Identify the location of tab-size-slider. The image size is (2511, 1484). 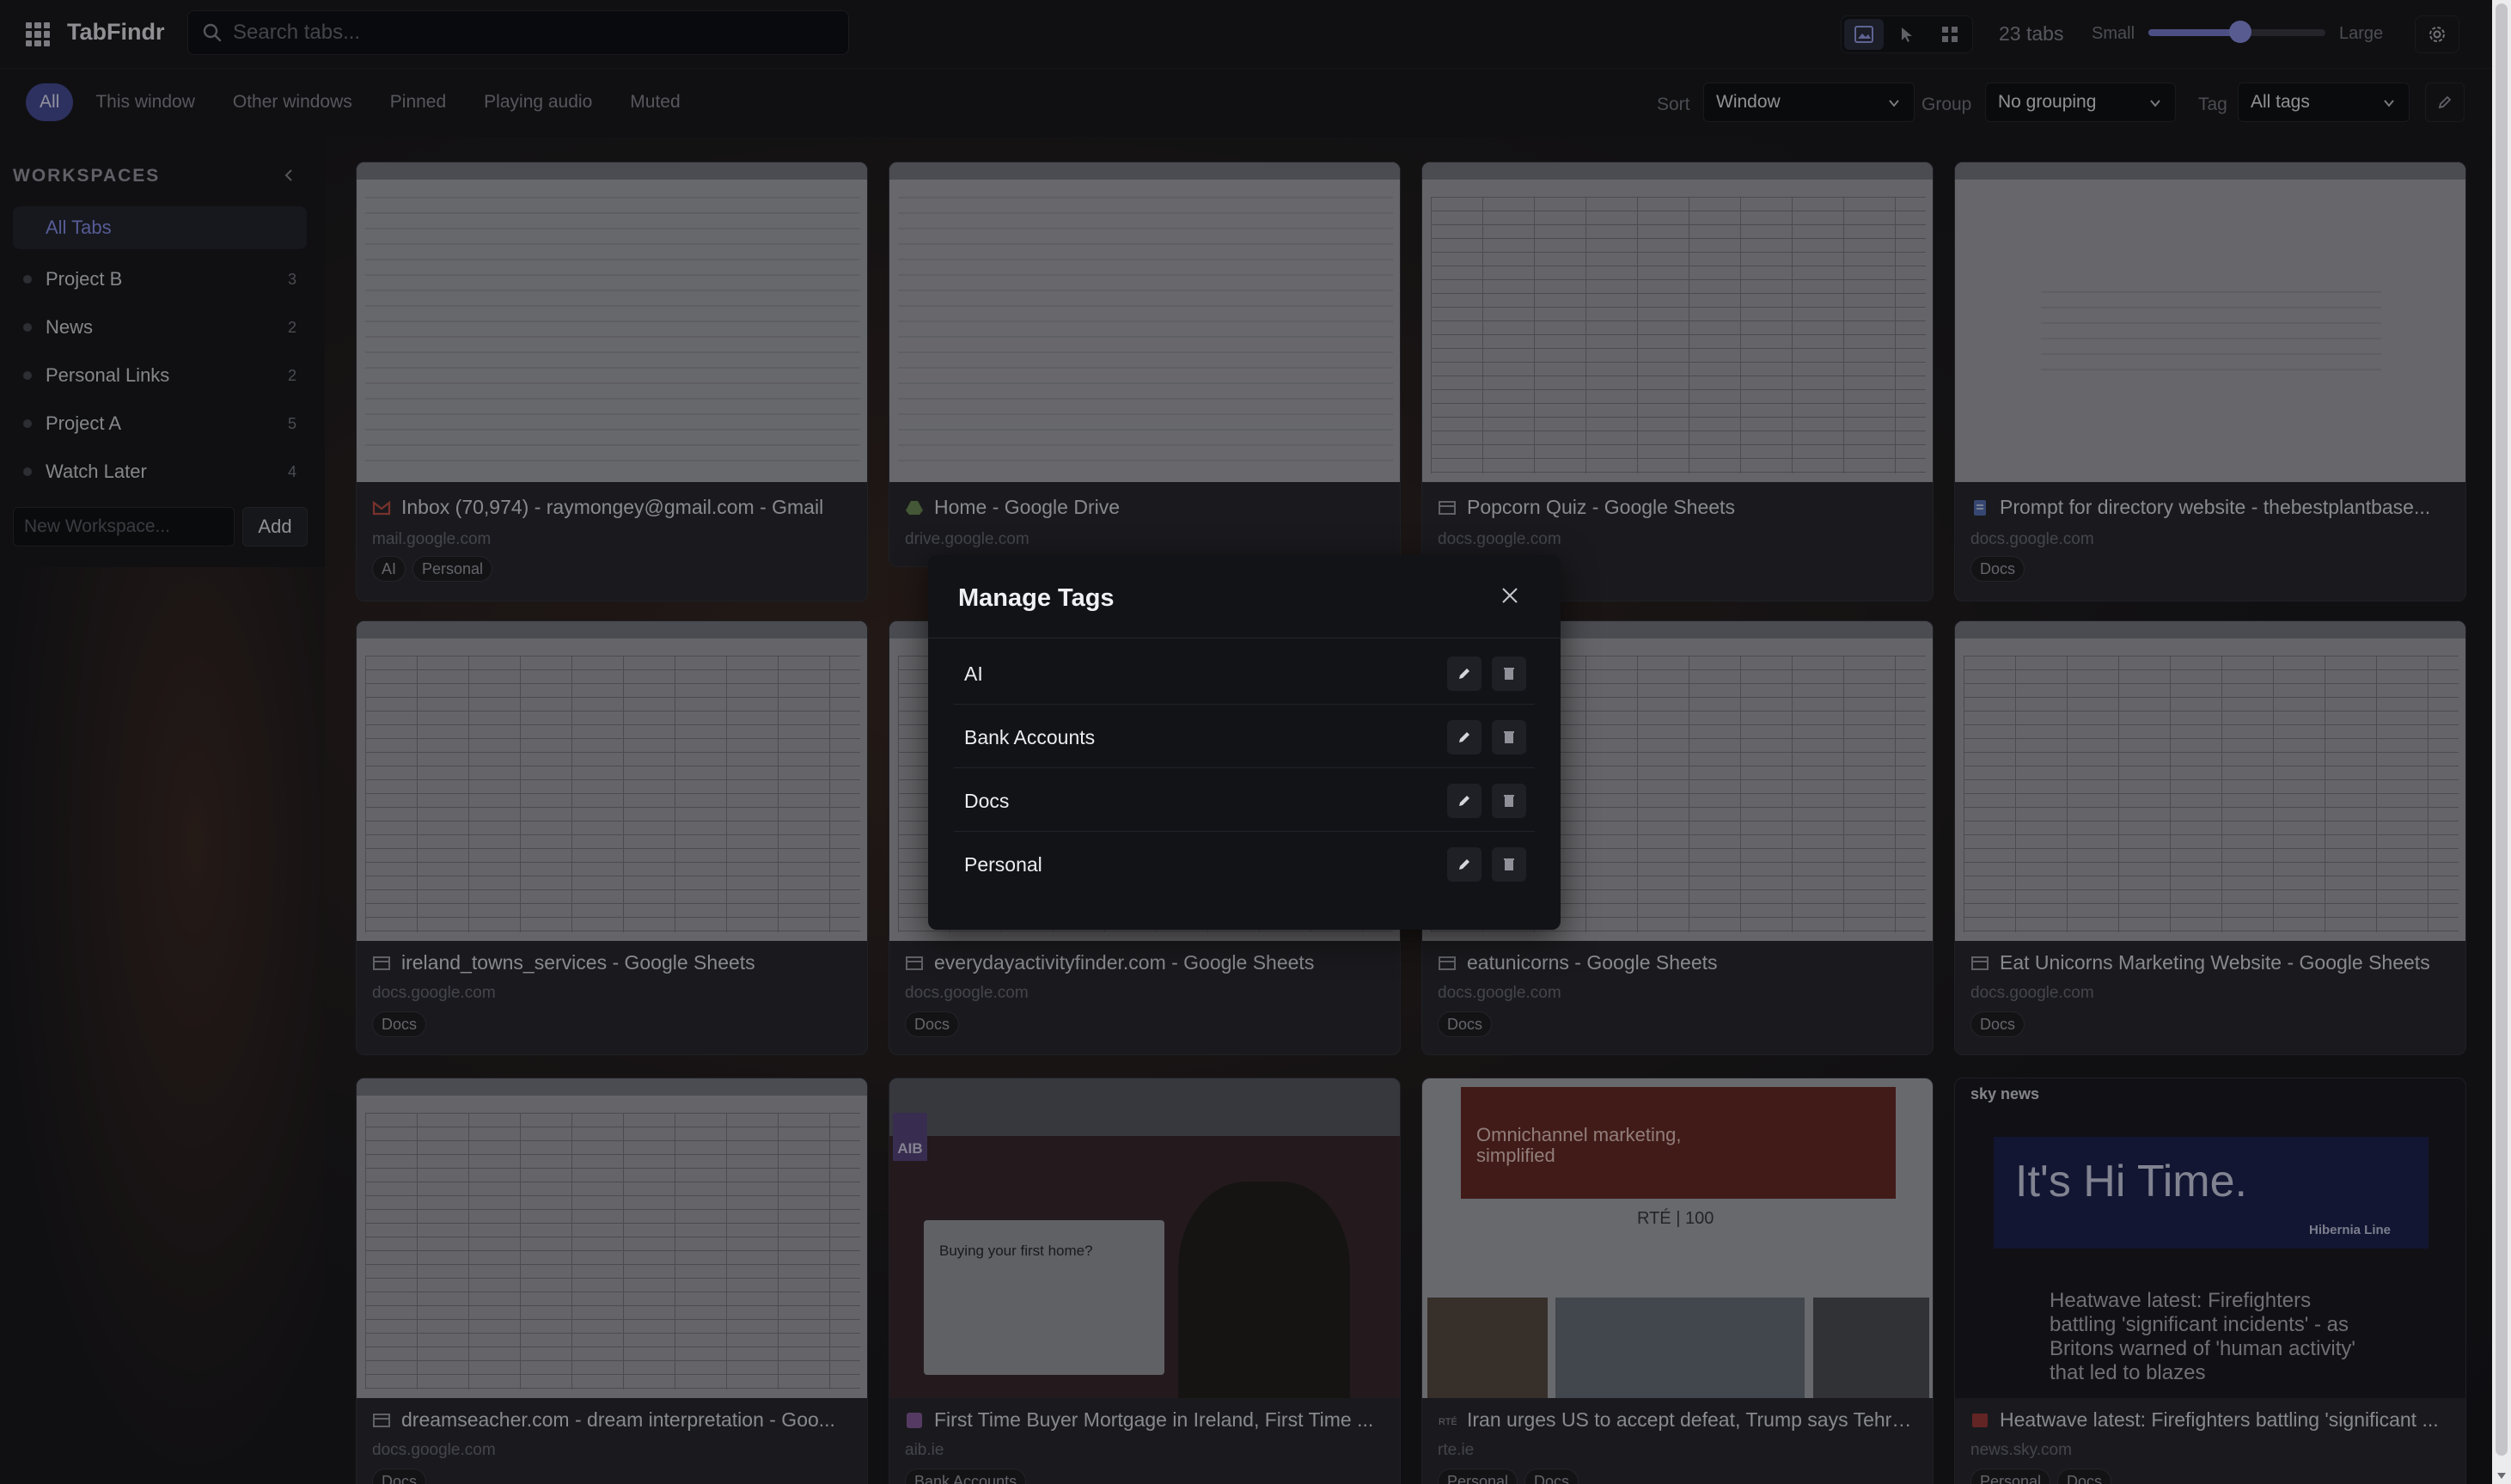
(2236, 32).